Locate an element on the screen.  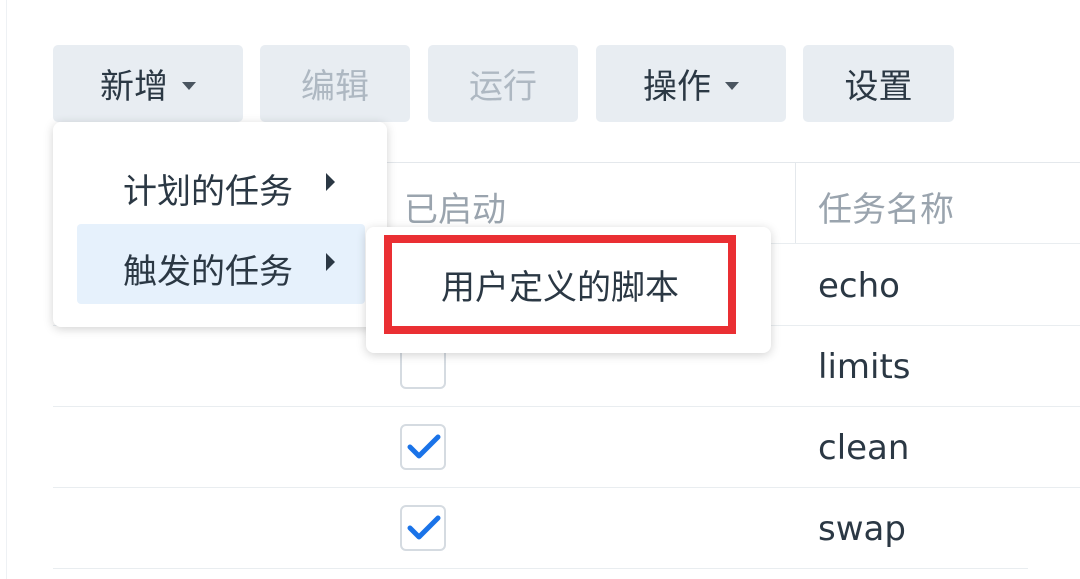
action-button-label: 操作 is located at coordinates (677, 87).